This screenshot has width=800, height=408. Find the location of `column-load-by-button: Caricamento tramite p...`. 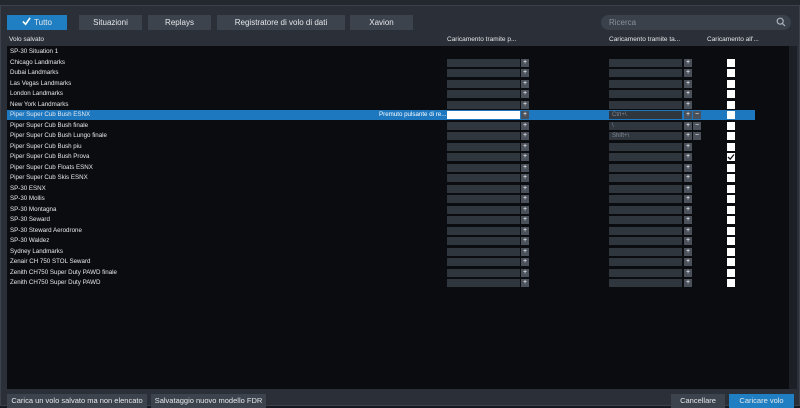

column-load-by-button: Caricamento tramite p... is located at coordinates (481, 39).